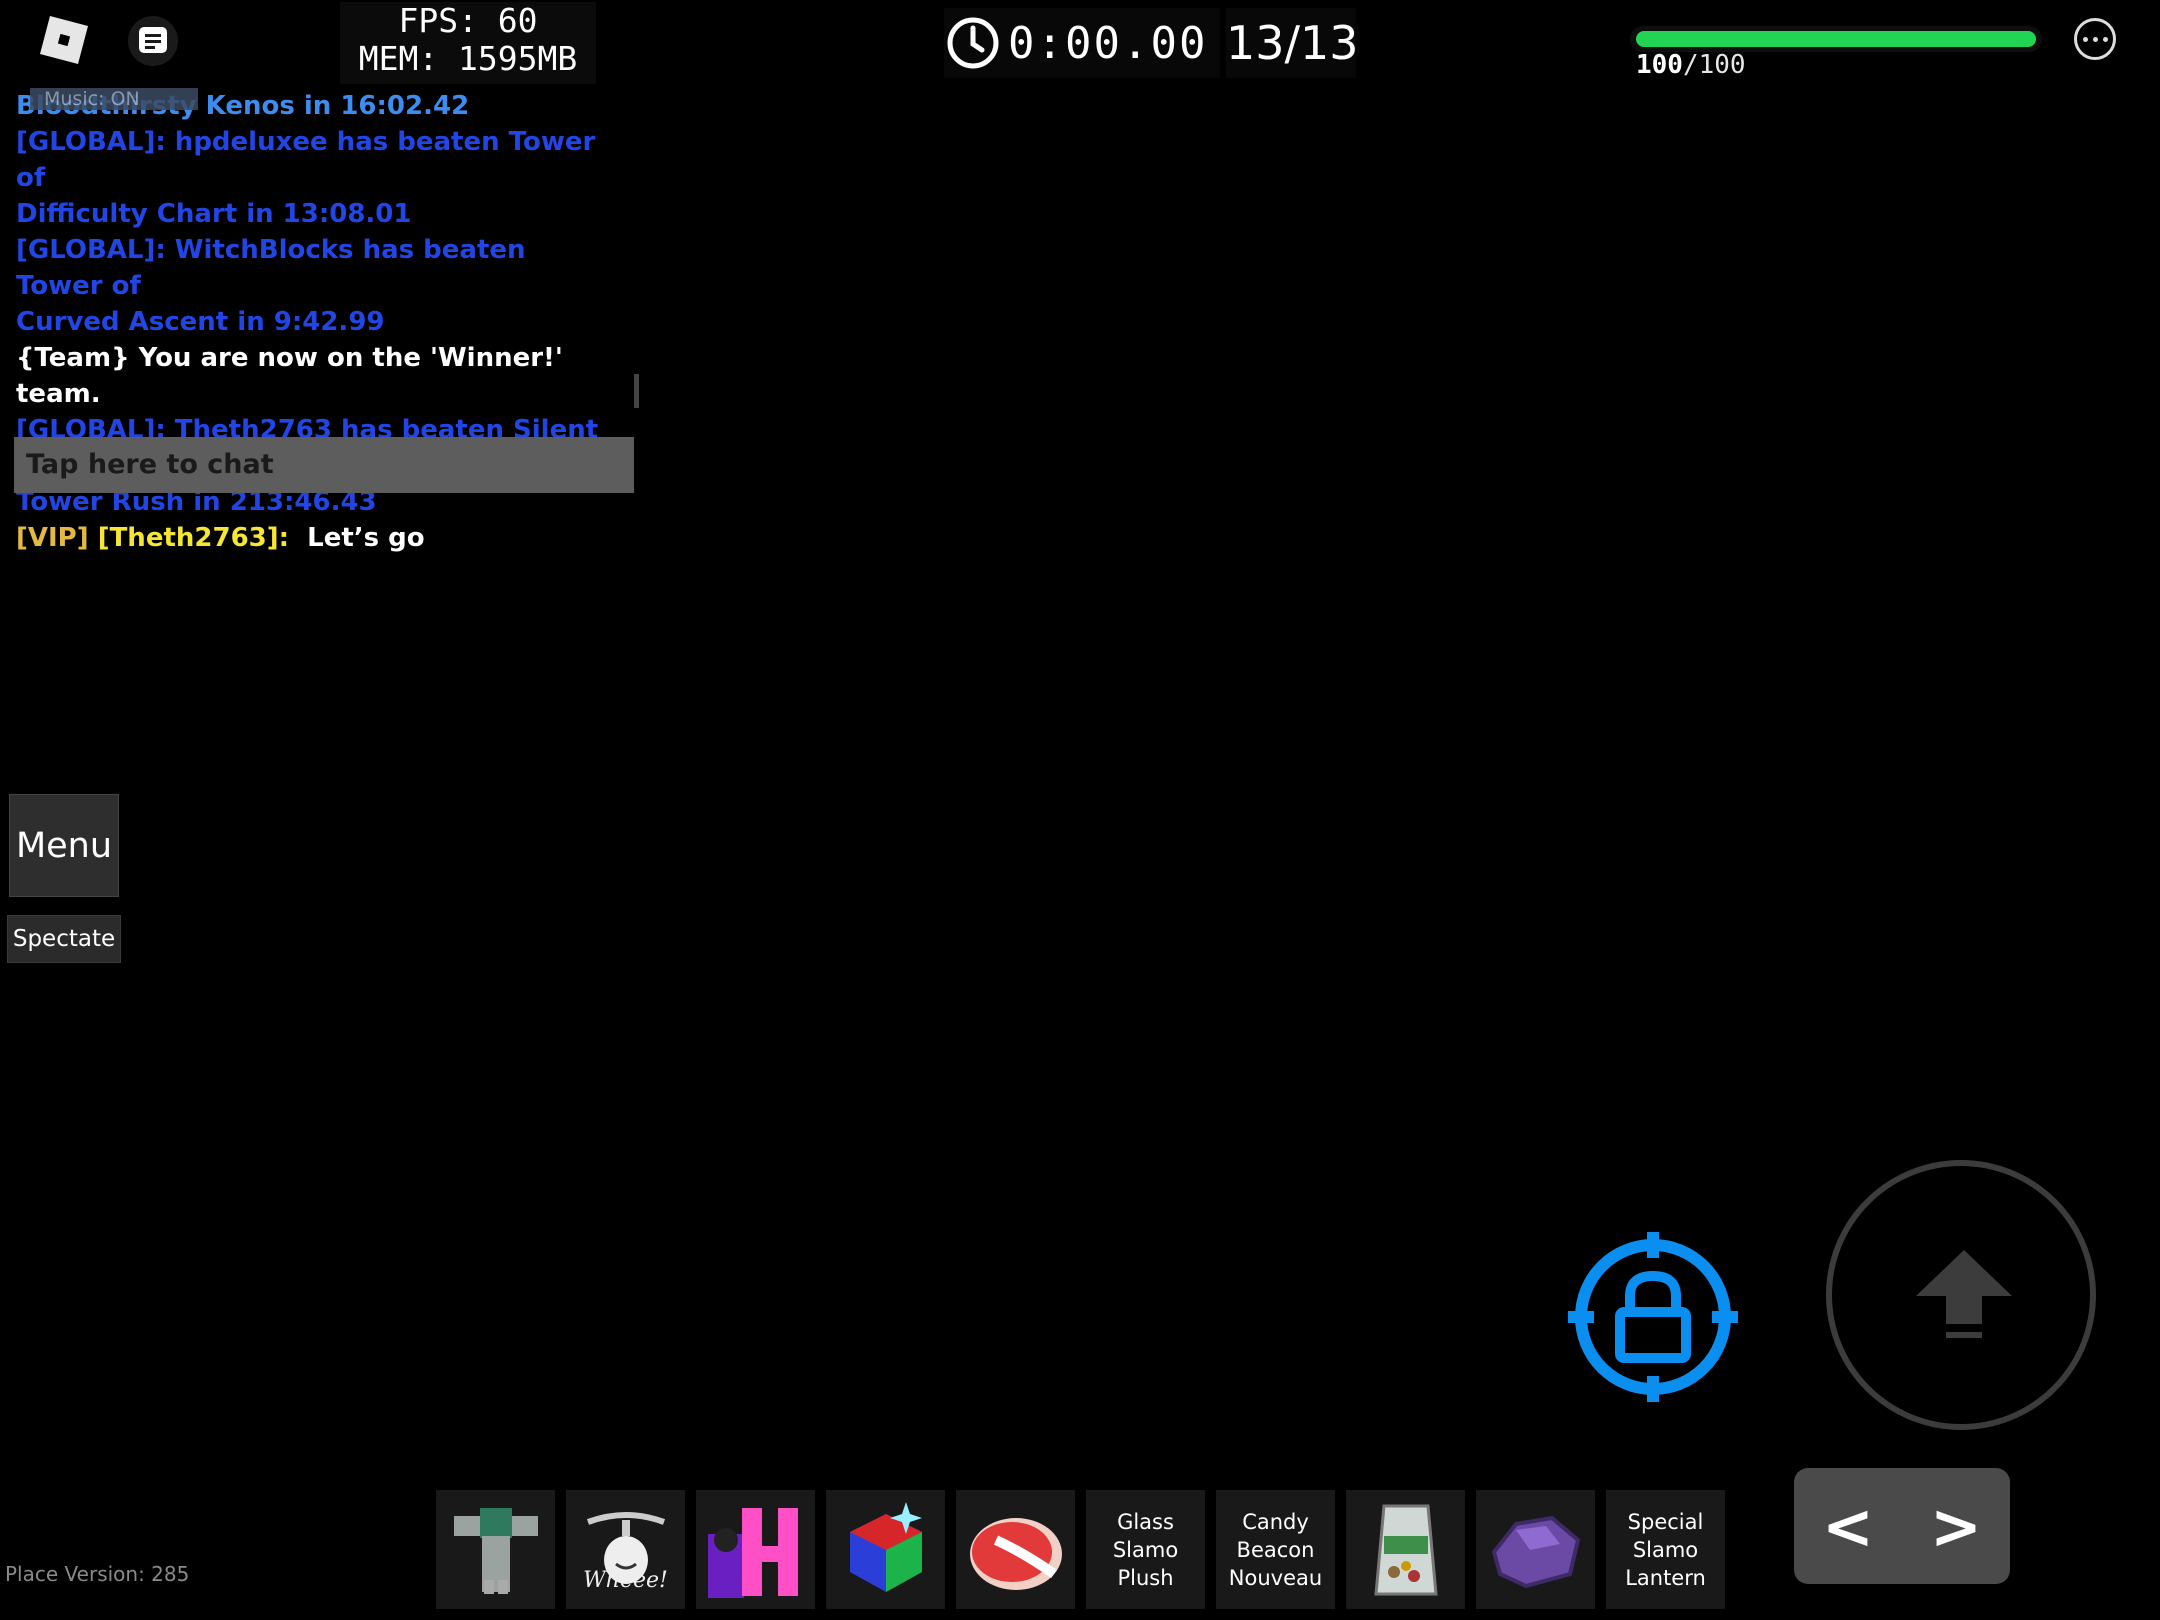  I want to click on run-timer: 0:00.00, so click(1082, 43).